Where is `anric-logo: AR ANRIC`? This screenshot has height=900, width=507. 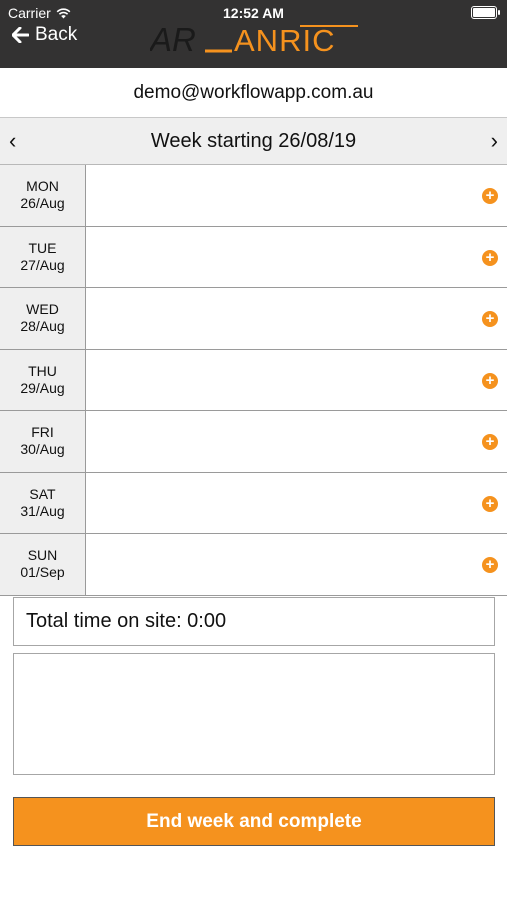 anric-logo: AR ANRIC is located at coordinates (254, 39).